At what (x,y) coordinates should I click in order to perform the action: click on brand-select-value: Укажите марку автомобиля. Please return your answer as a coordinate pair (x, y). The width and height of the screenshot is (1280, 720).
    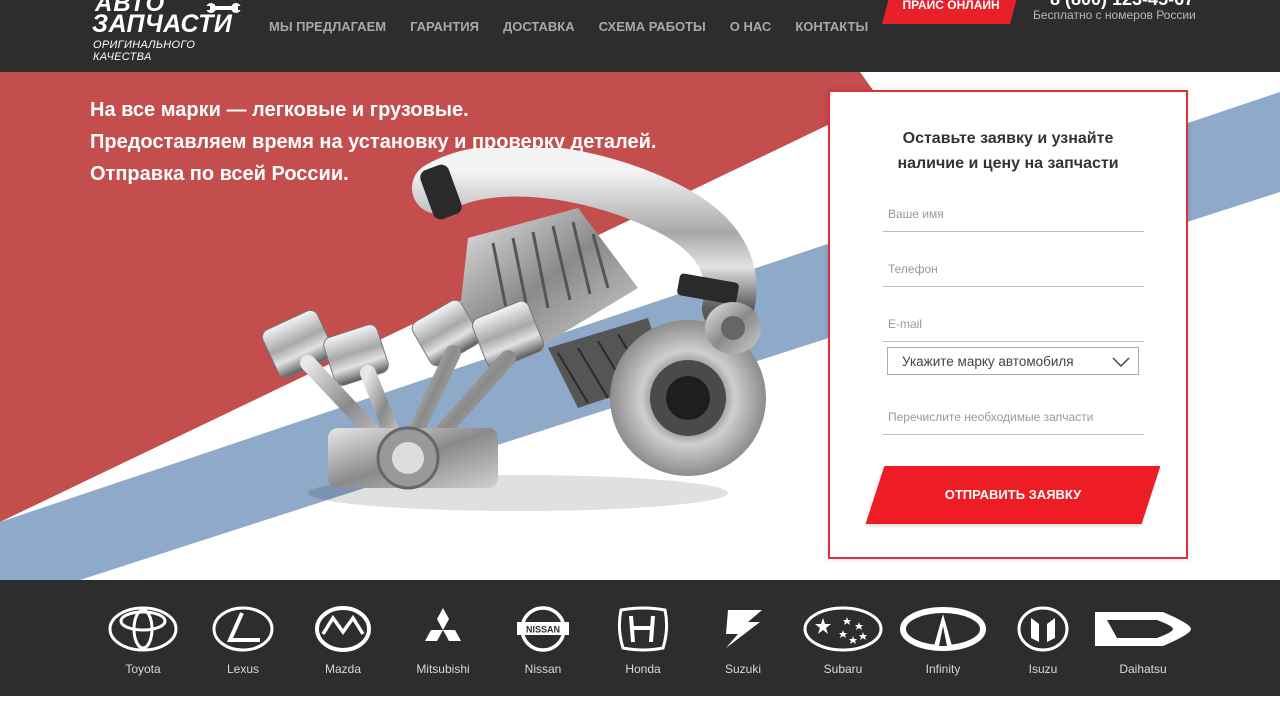
    Looking at the image, I should click on (988, 361).